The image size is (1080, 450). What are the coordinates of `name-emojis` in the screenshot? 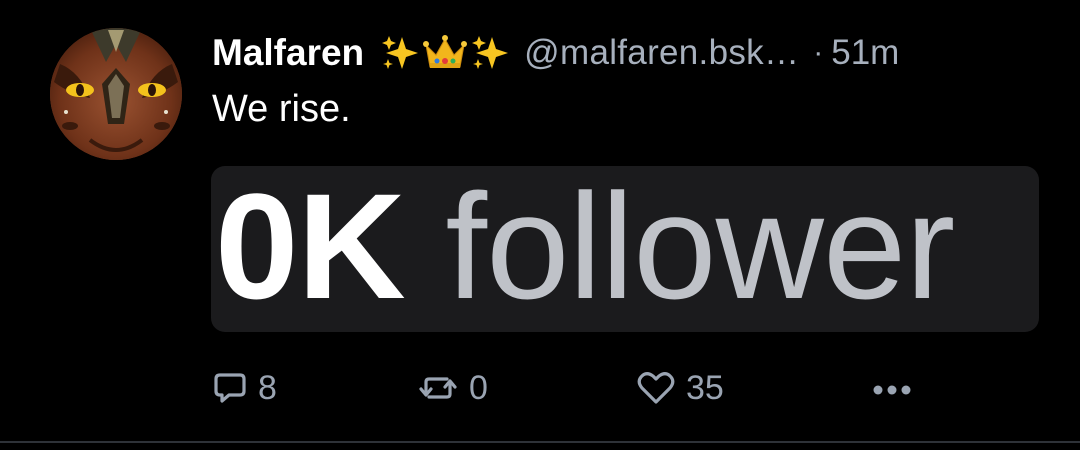 It's located at (445, 53).